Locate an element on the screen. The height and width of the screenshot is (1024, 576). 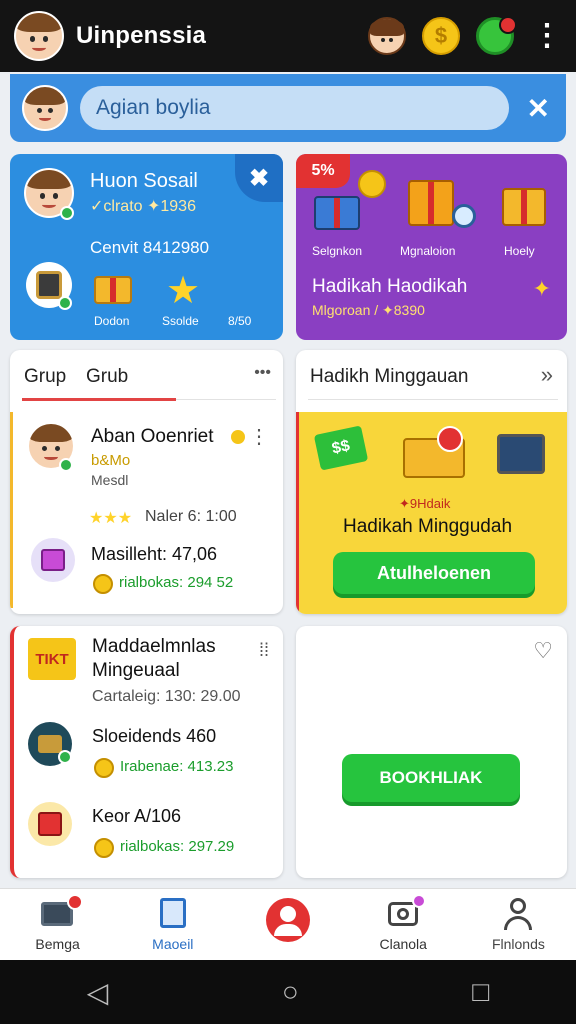
profile-name: Huon Sosail is located at coordinates (144, 181).